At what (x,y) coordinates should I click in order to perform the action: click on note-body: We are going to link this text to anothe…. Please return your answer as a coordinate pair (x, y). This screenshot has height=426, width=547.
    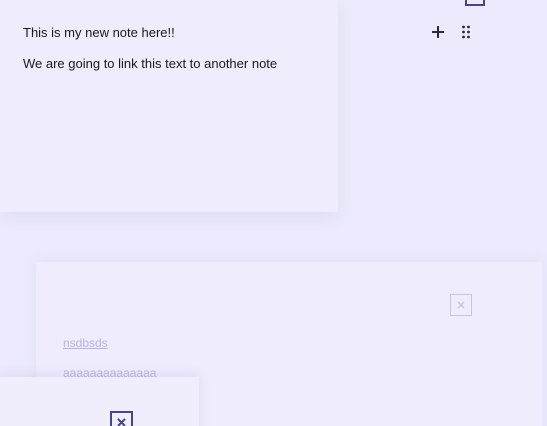
    Looking at the image, I should click on (150, 63).